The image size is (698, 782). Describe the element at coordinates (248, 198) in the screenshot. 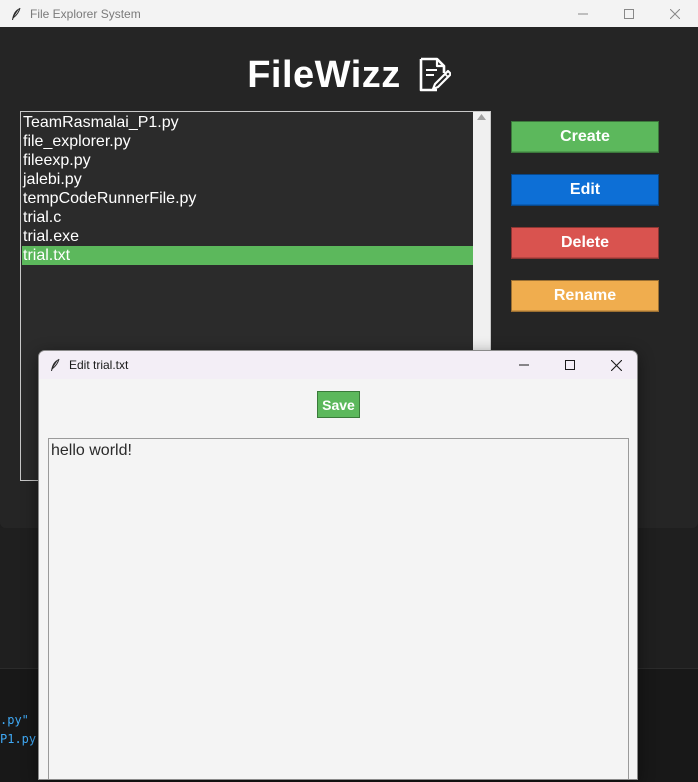

I see `file-list-item: tempCodeRunnerFile.py` at that location.